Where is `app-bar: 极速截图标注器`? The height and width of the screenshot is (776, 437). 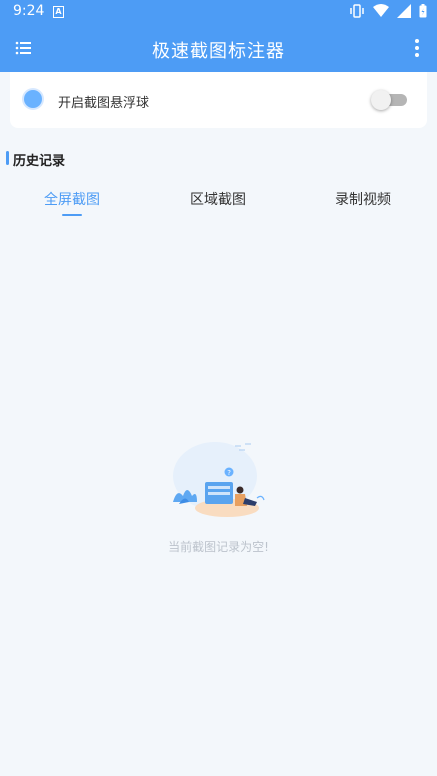
app-bar: 极速截图标注器 is located at coordinates (218, 48).